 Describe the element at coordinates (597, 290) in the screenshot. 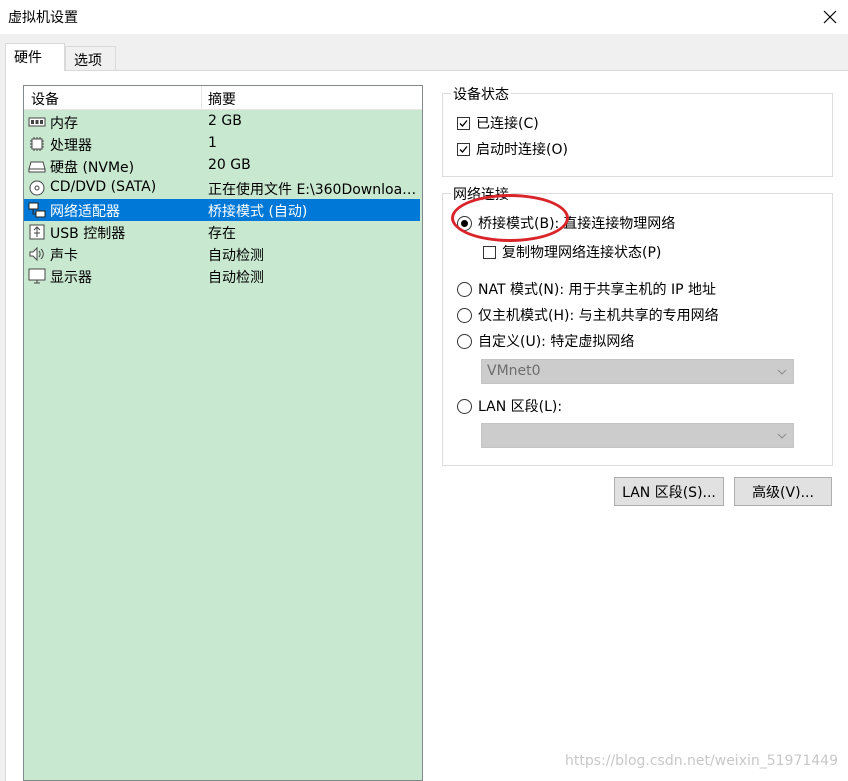

I see `nat-label: NAT 模式(N): 用于共享主机的 IP 地址` at that location.